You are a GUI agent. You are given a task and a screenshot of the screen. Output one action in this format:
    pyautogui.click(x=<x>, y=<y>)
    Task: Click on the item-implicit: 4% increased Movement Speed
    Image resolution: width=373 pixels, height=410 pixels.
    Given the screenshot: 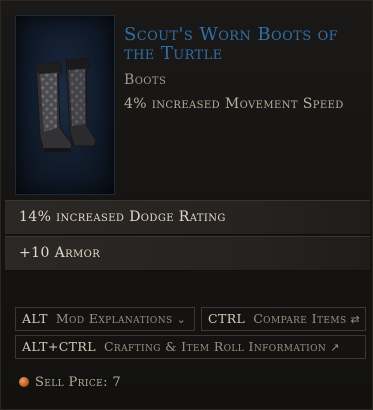 What is the action you would take?
    pyautogui.click(x=234, y=104)
    